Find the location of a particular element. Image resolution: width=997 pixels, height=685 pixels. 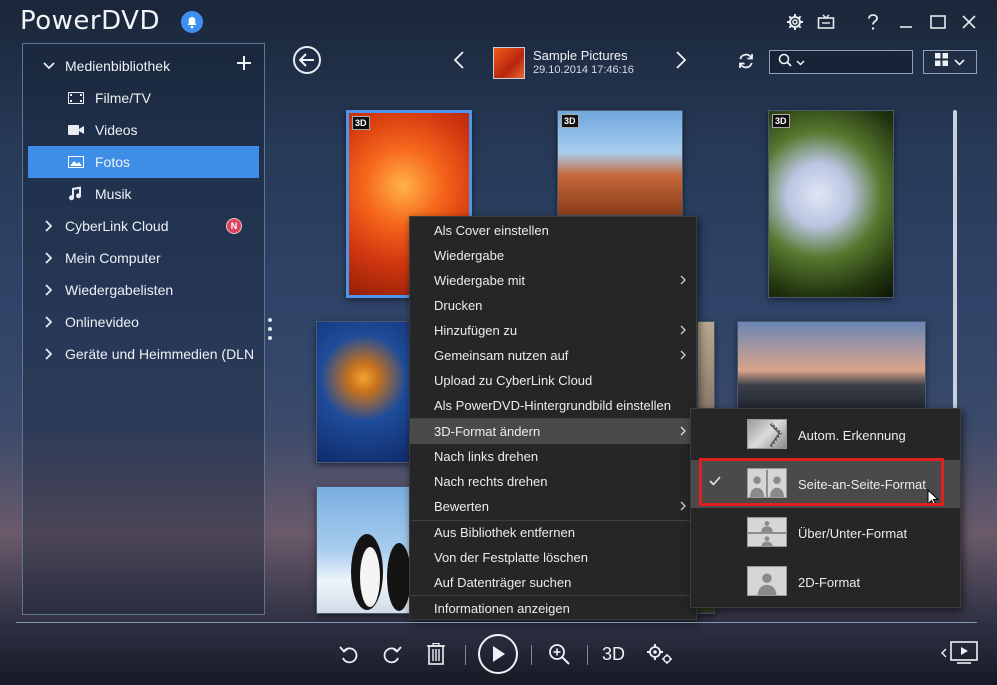

menu-item-rechts-drehen: Nach rechts drehen is located at coordinates (553, 481).